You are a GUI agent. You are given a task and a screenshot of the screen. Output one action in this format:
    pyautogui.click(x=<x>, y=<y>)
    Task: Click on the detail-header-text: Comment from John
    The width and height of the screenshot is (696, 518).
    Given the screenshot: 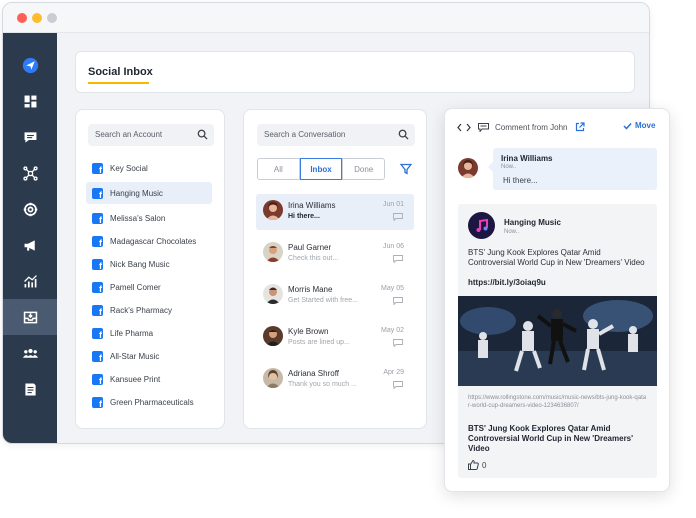 What is the action you would take?
    pyautogui.click(x=531, y=127)
    